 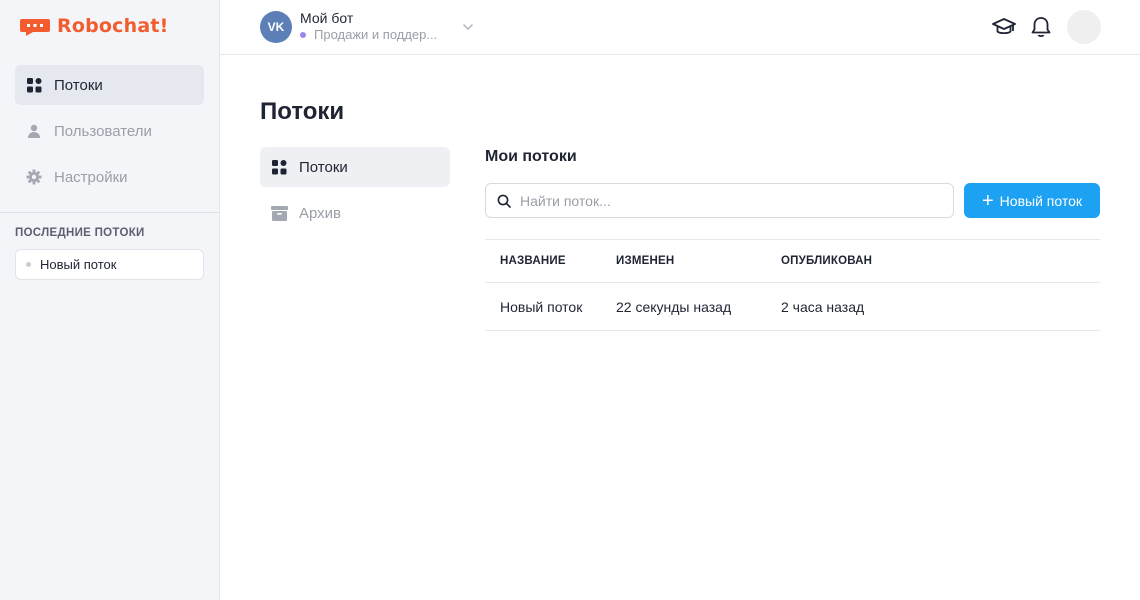 What do you see at coordinates (327, 18) in the screenshot?
I see `bot-name: Мой бот` at bounding box center [327, 18].